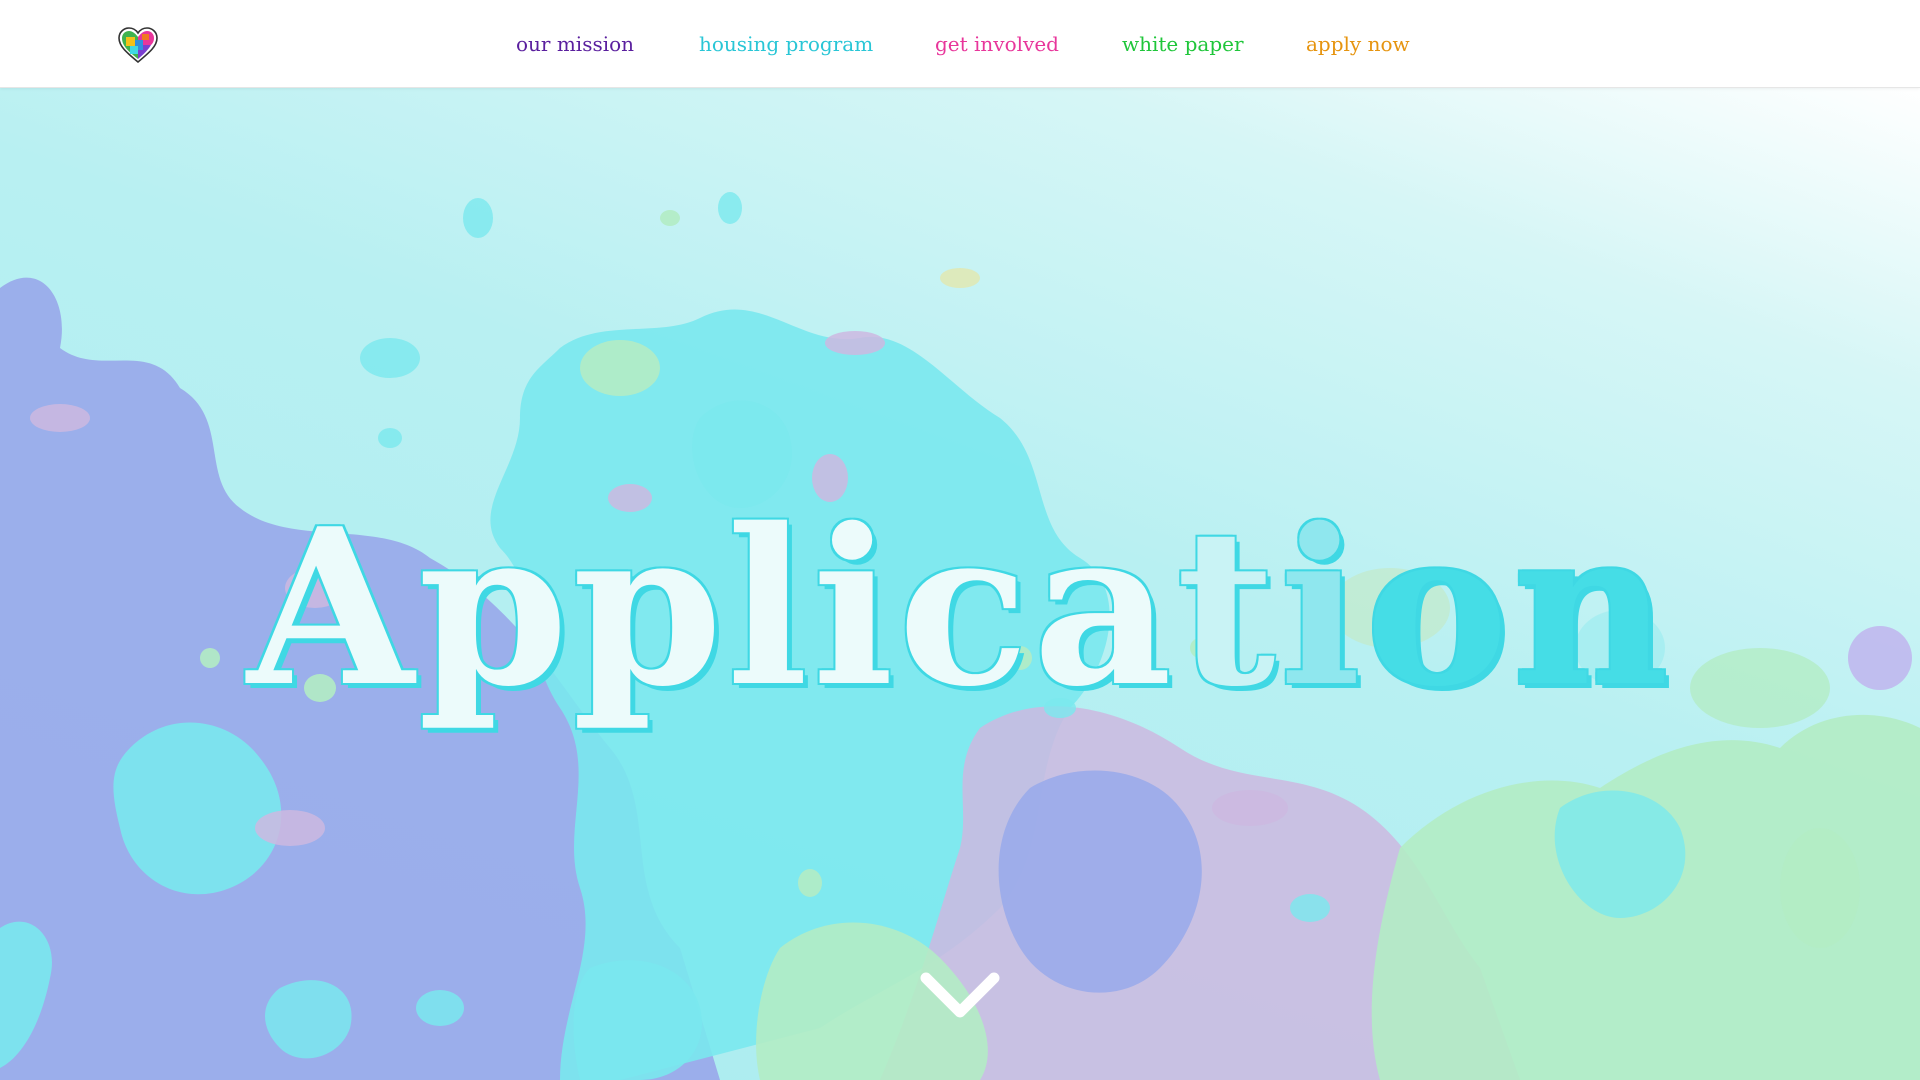  What do you see at coordinates (575, 44) in the screenshot?
I see `nav-our-mission: our mission` at bounding box center [575, 44].